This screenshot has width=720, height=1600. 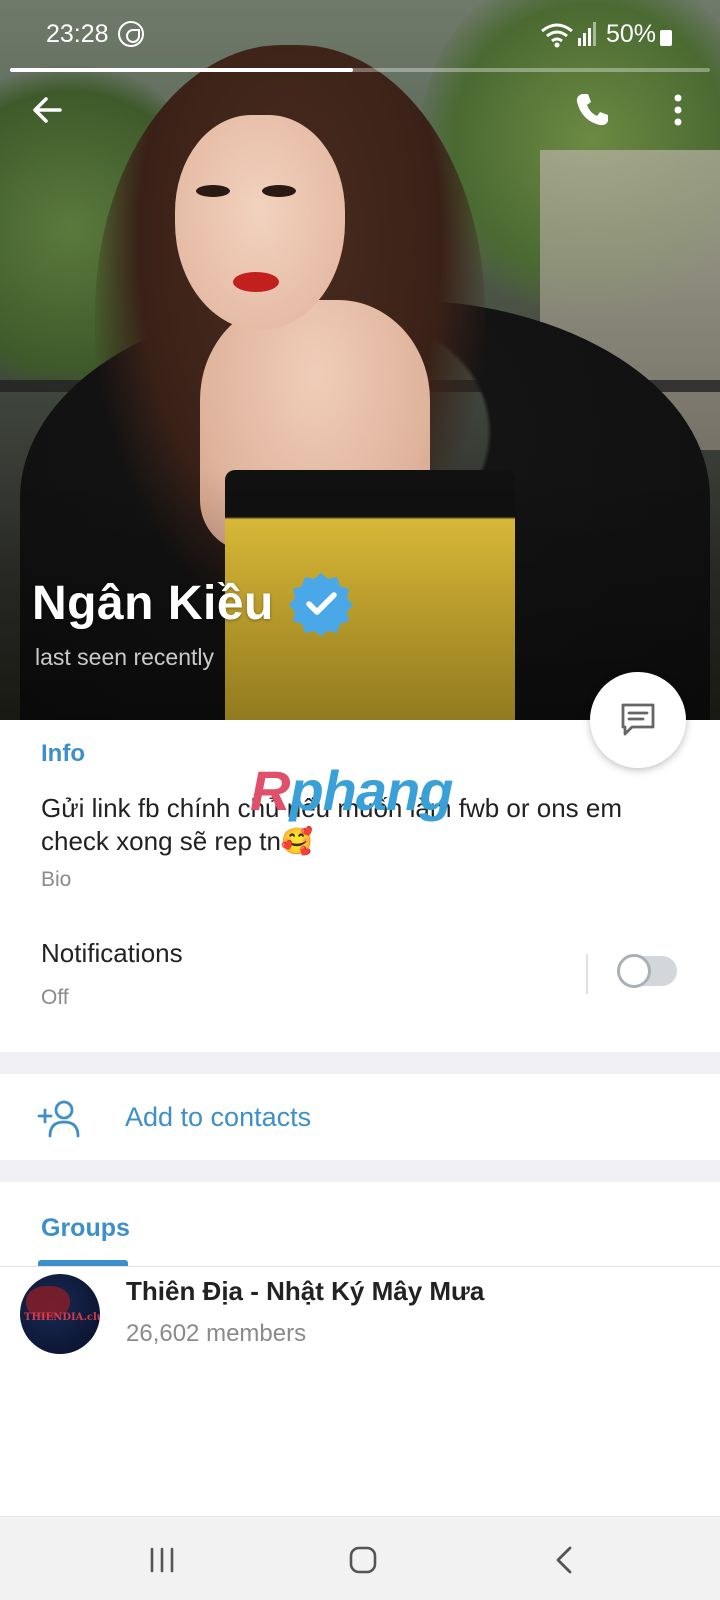 What do you see at coordinates (55, 997) in the screenshot?
I see `notifications-value: Off` at bounding box center [55, 997].